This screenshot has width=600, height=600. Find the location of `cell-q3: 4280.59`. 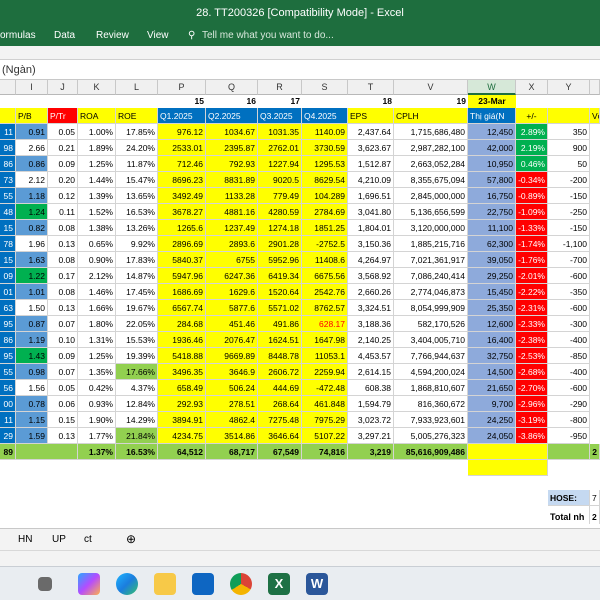

cell-q3: 4280.59 is located at coordinates (280, 212).